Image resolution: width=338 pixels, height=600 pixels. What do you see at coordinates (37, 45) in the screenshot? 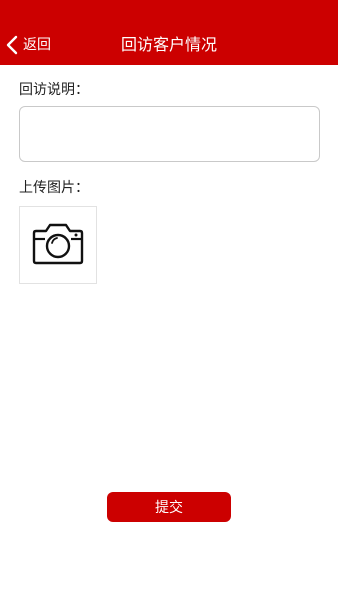
I see `back-label: 返回` at bounding box center [37, 45].